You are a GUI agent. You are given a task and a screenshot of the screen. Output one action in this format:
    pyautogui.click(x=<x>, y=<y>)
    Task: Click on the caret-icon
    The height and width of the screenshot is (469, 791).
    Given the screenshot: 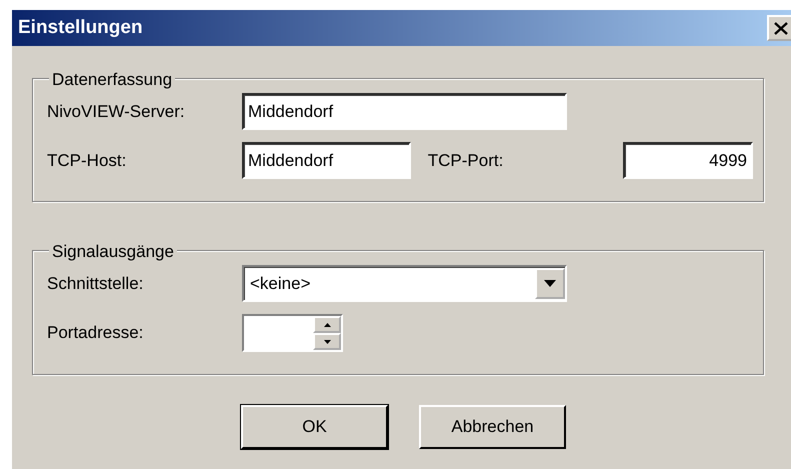 What is the action you would take?
    pyautogui.click(x=550, y=283)
    